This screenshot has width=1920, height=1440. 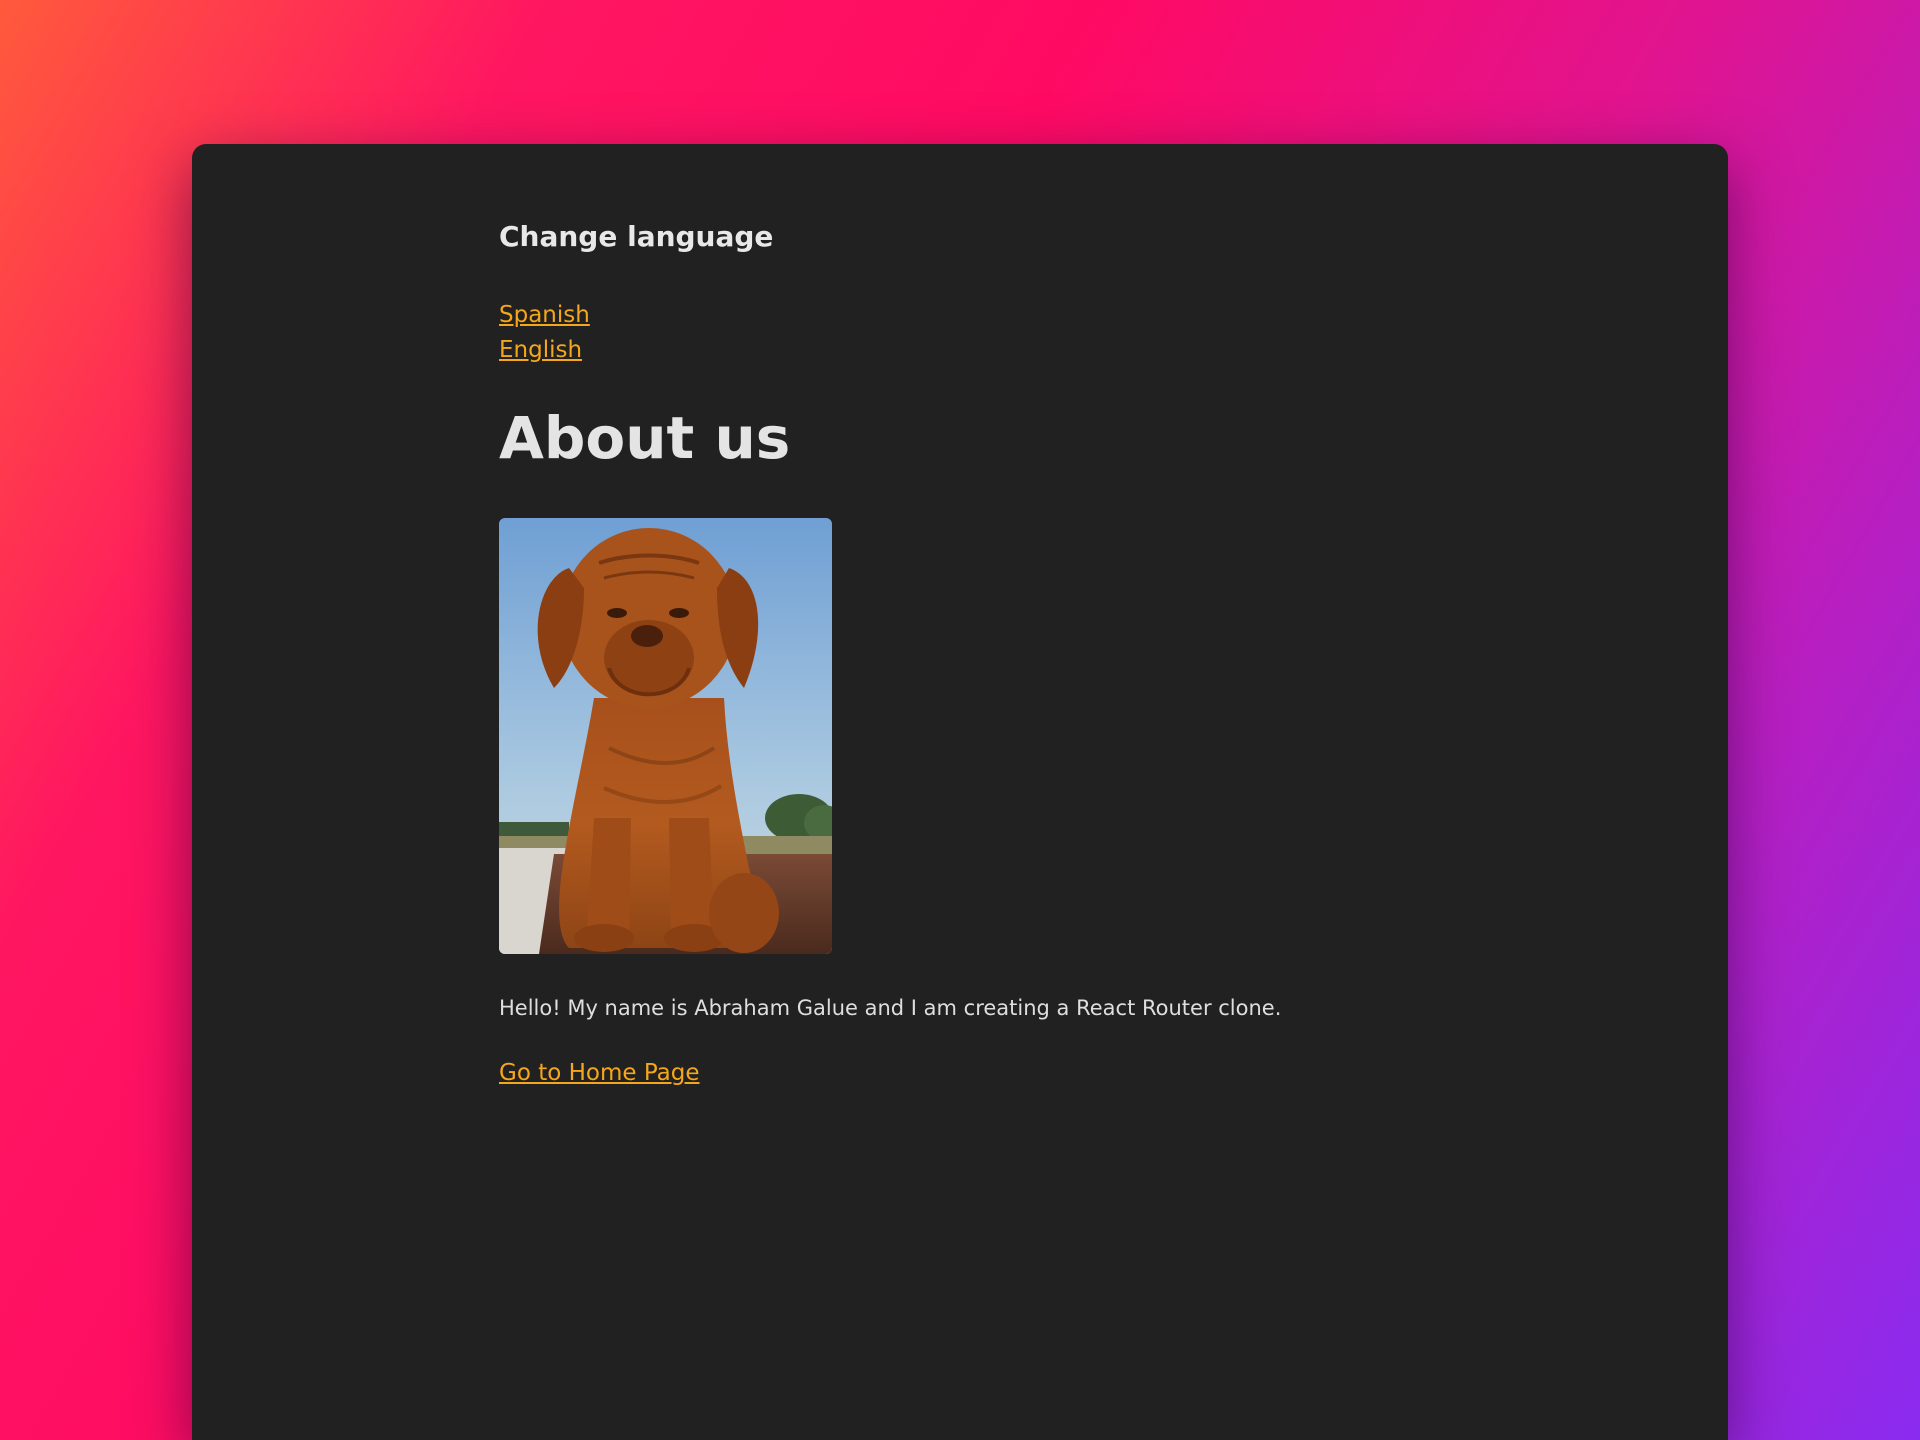 I want to click on language-item-english: English, so click(x=544, y=352).